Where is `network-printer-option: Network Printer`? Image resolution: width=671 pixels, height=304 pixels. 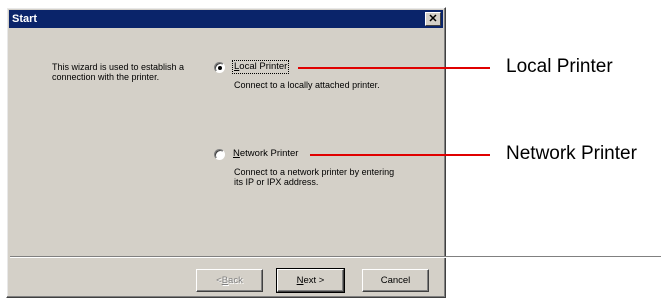 network-printer-option: Network Printer is located at coordinates (256, 154).